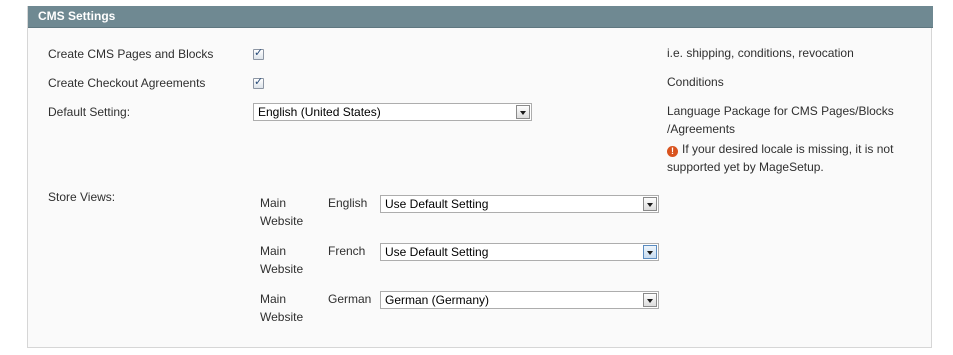  What do you see at coordinates (350, 299) in the screenshot?
I see `store-view-language: German` at bounding box center [350, 299].